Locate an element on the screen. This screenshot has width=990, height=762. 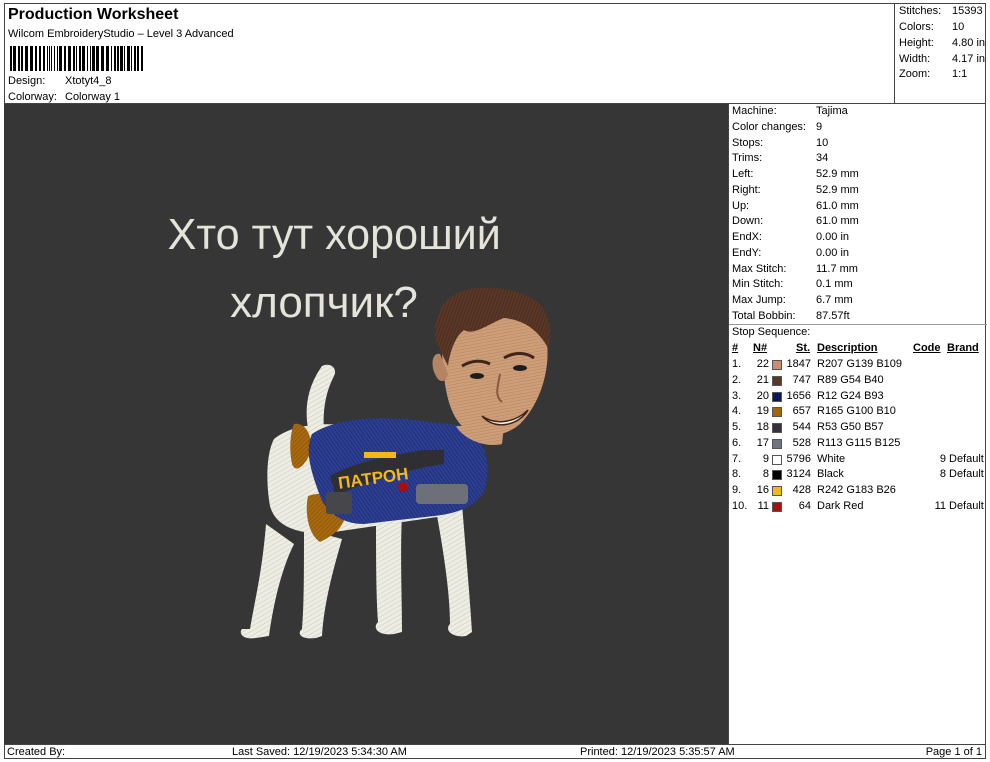
col-header-description: Description is located at coordinates (847, 348).